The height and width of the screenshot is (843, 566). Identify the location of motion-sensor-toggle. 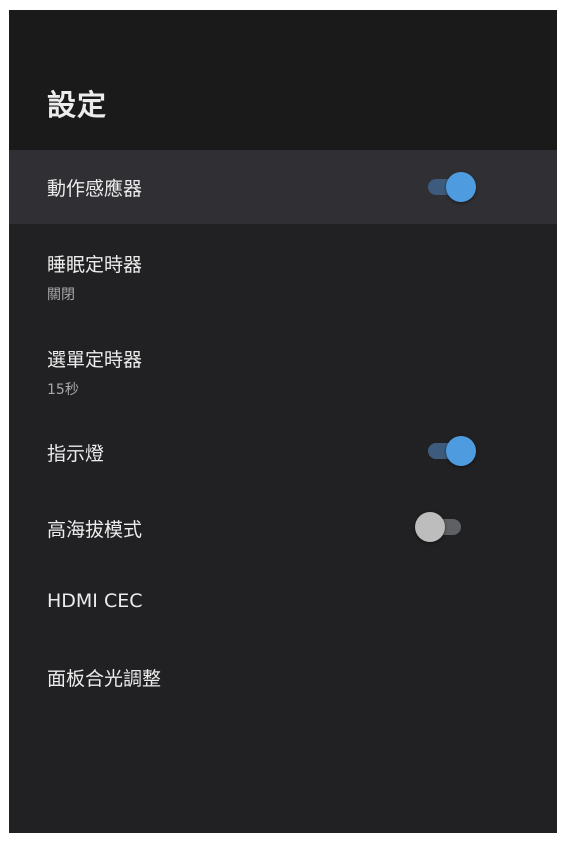
(451, 186).